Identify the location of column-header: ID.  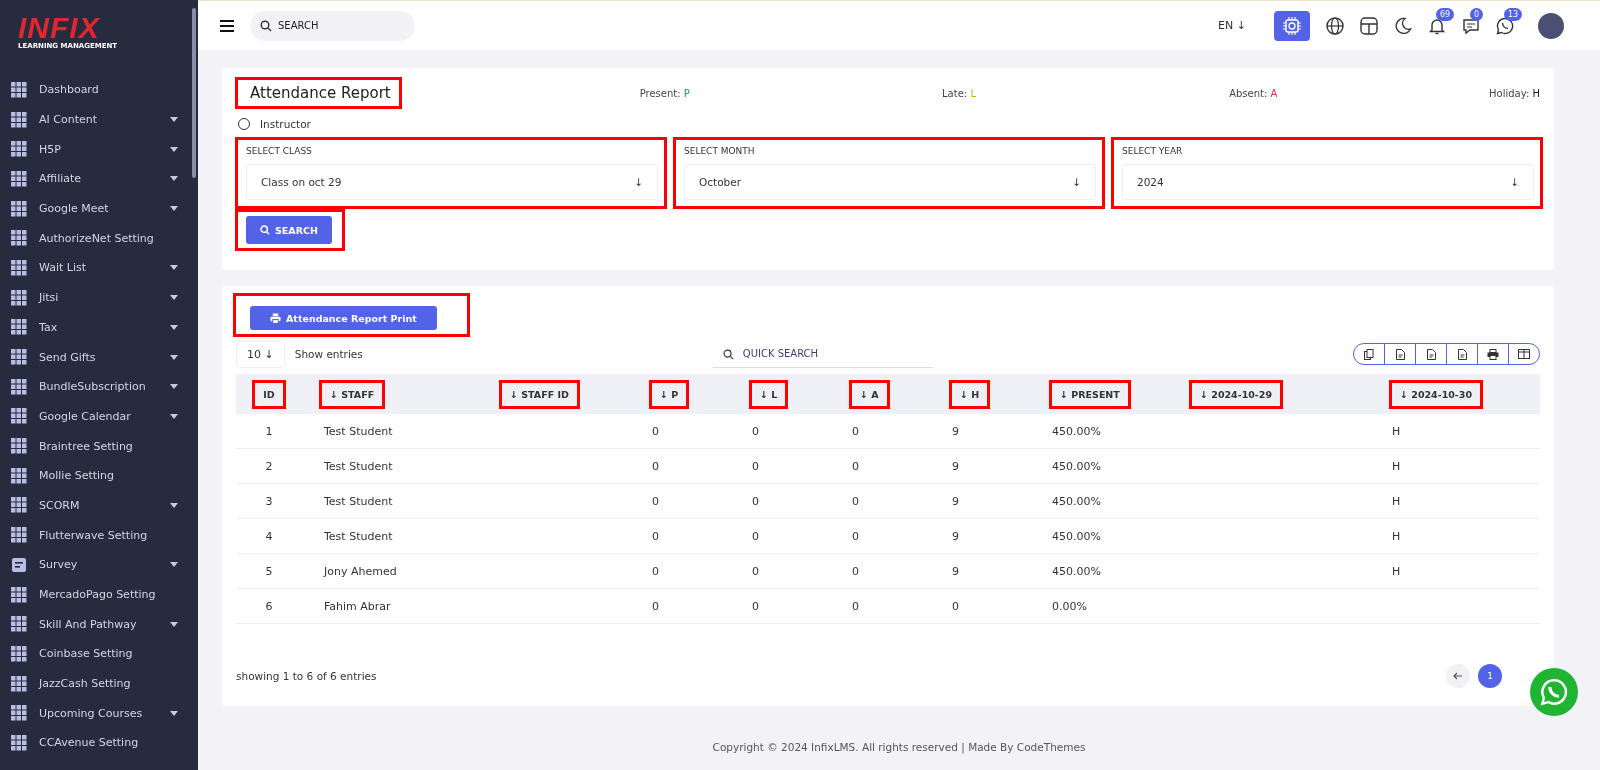
(269, 394).